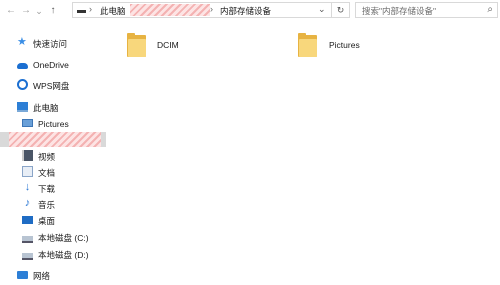 This screenshot has height=285, width=500. I want to click on breadcrumb-this-pc: 此电脑, so click(113, 11).